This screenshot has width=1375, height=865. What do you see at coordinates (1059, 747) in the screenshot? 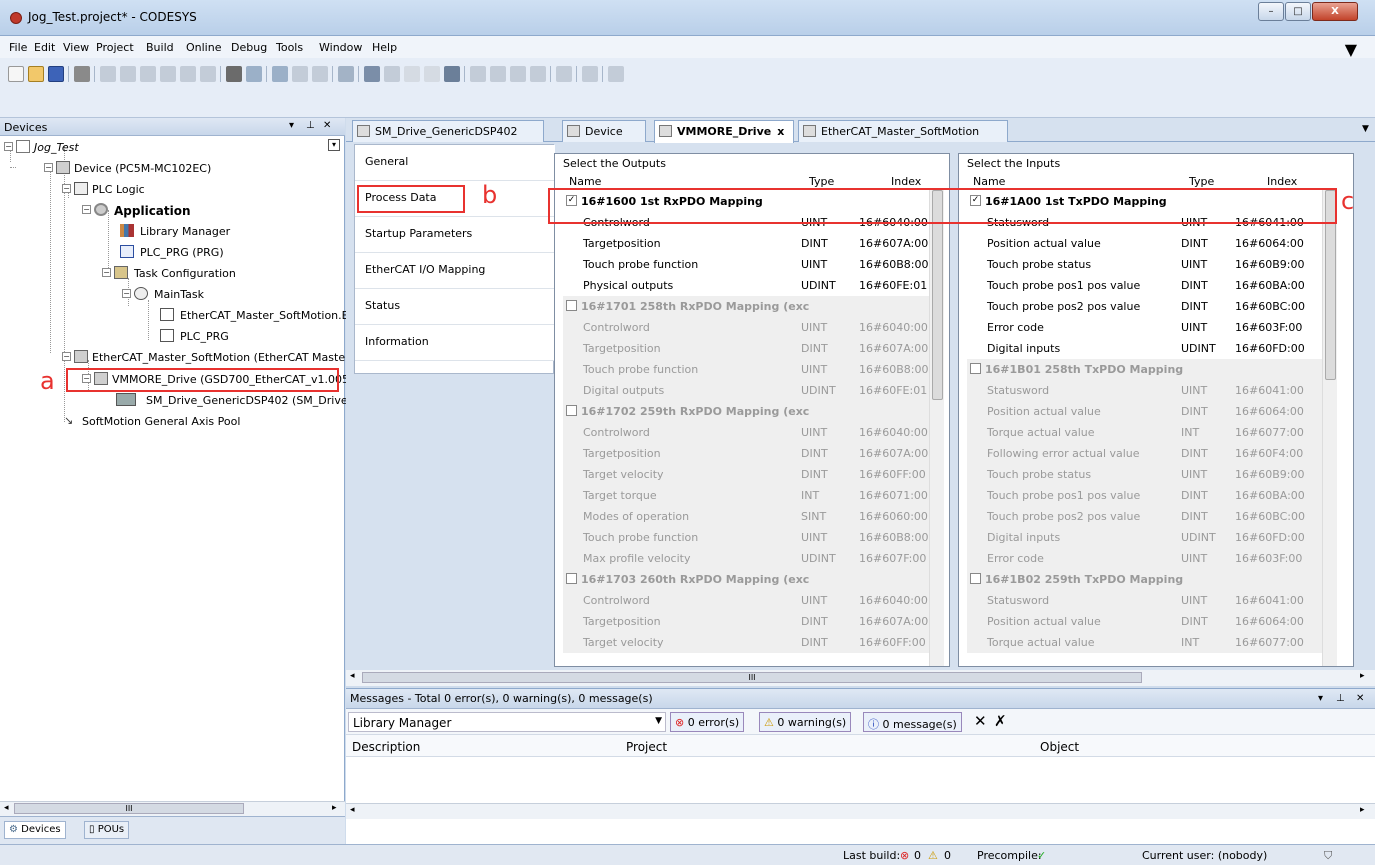
I see `col-object: Object` at bounding box center [1059, 747].